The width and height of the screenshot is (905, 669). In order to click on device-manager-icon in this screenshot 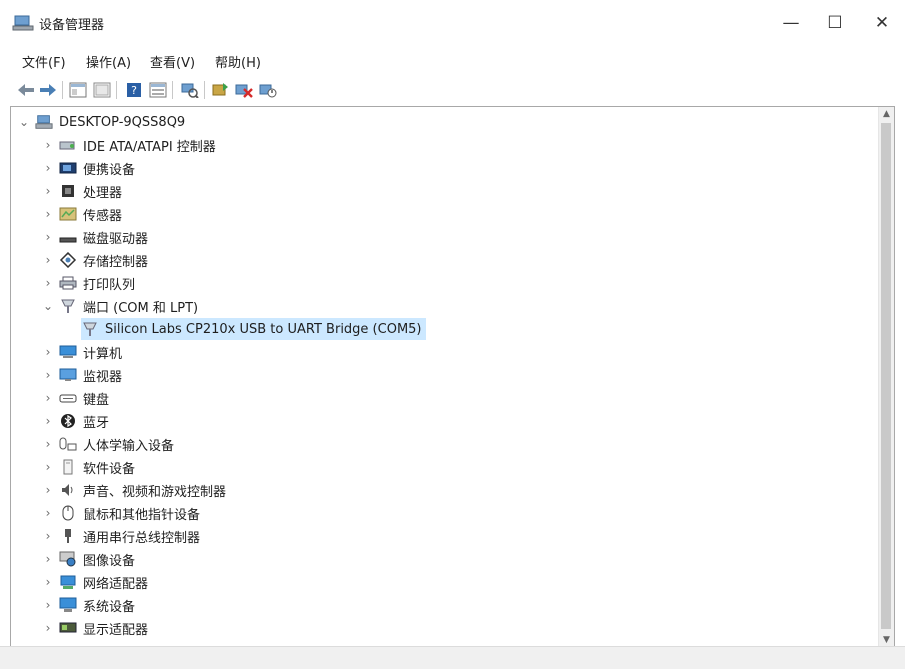, I will do `click(23, 23)`.